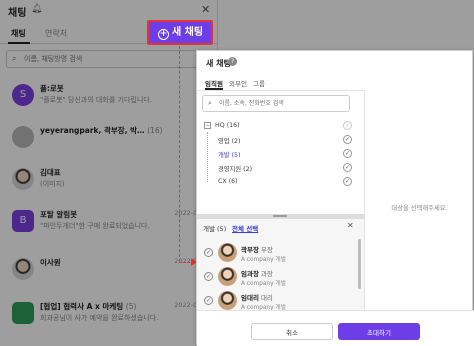 The height and width of the screenshot is (346, 474). Describe the element at coordinates (278, 127) in the screenshot. I see `tree-node-hq: − HQ (16) ✓` at that location.